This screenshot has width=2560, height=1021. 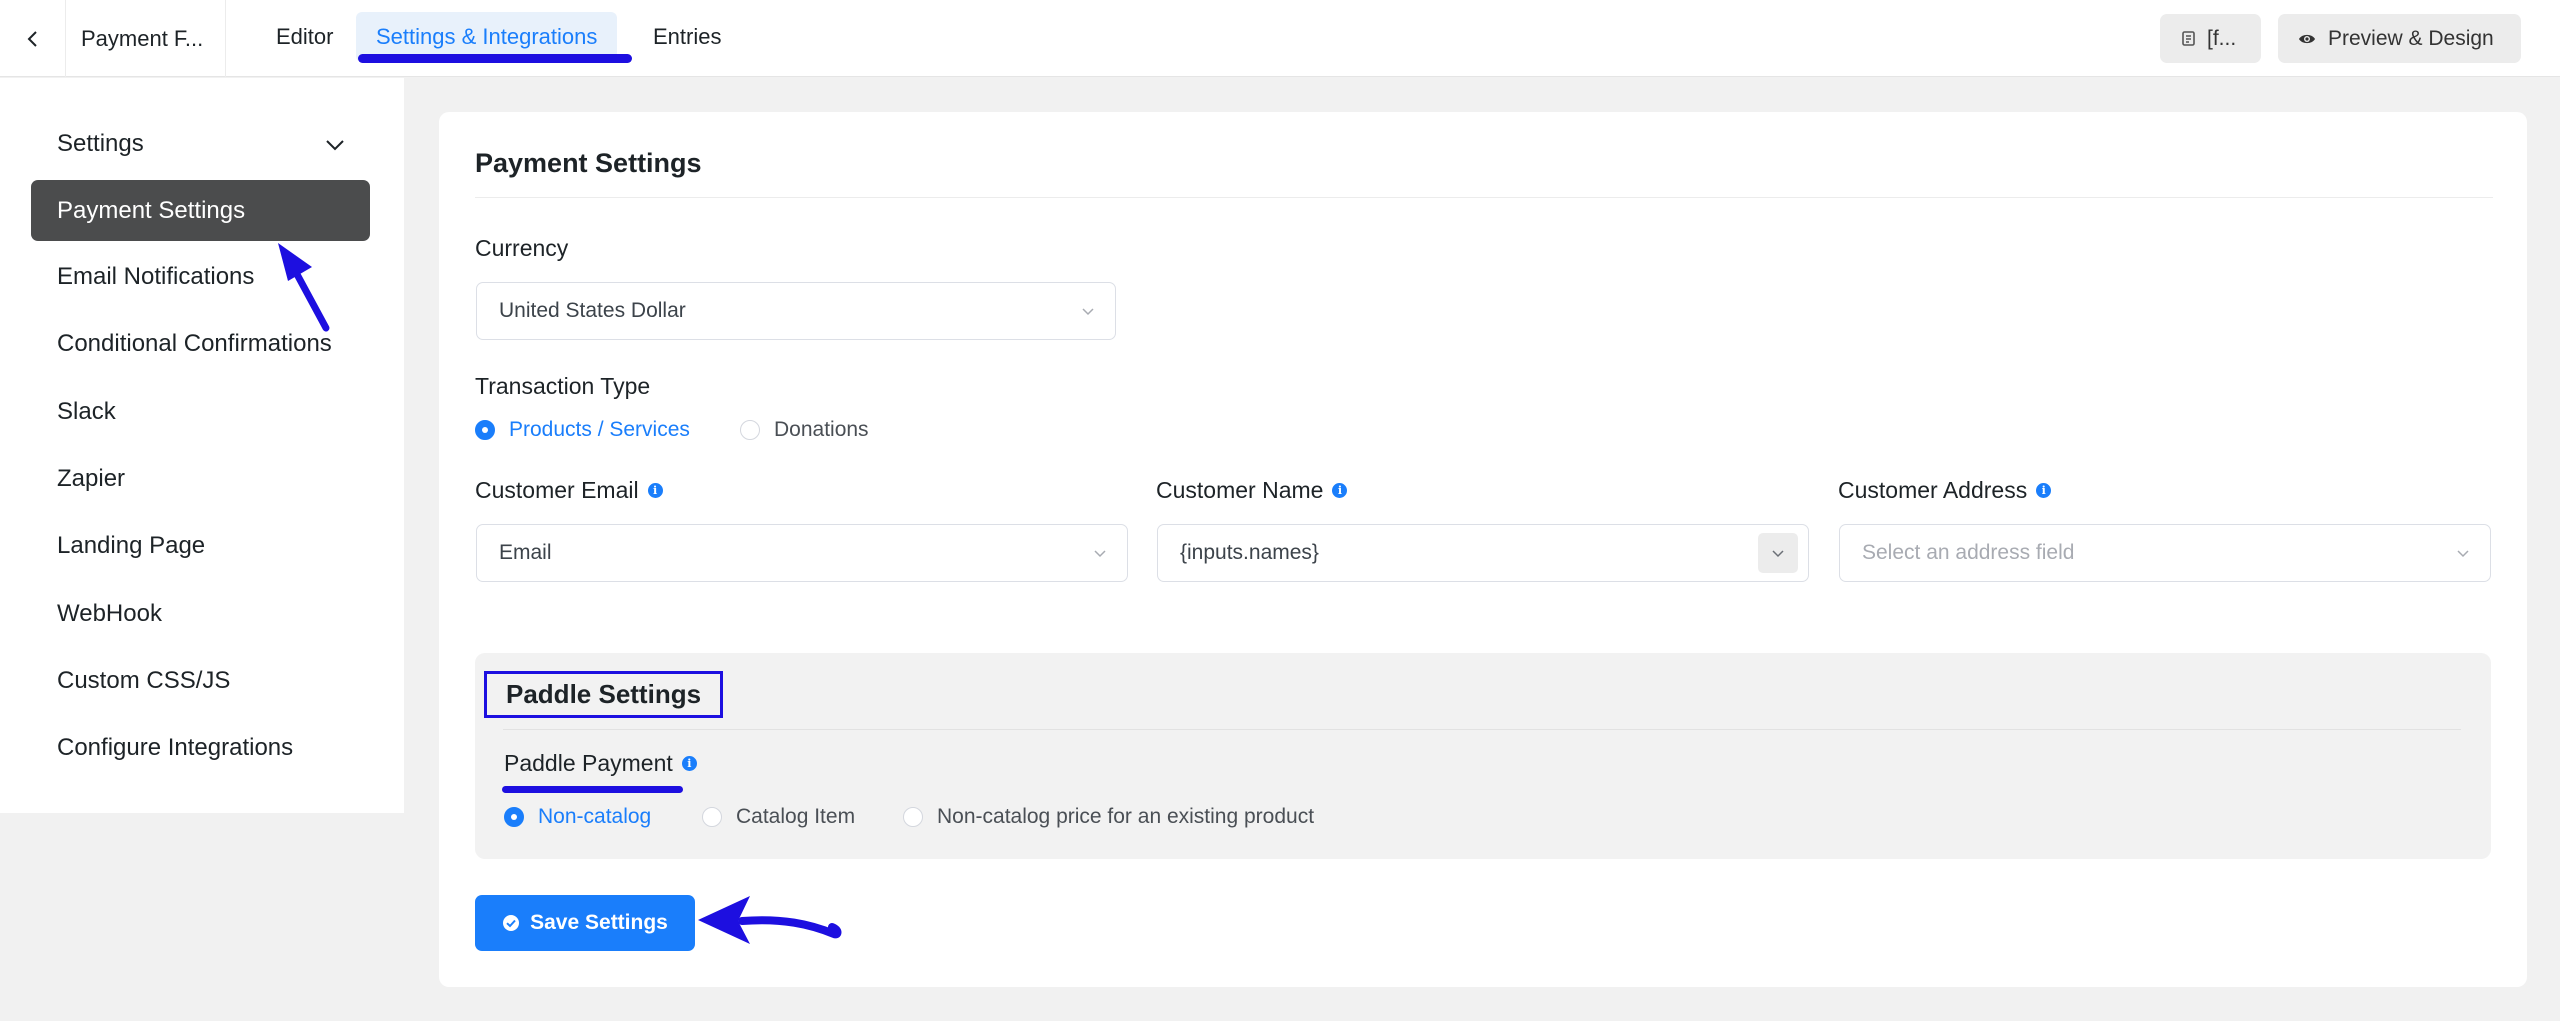 I want to click on currency-label: Currency, so click(x=521, y=248).